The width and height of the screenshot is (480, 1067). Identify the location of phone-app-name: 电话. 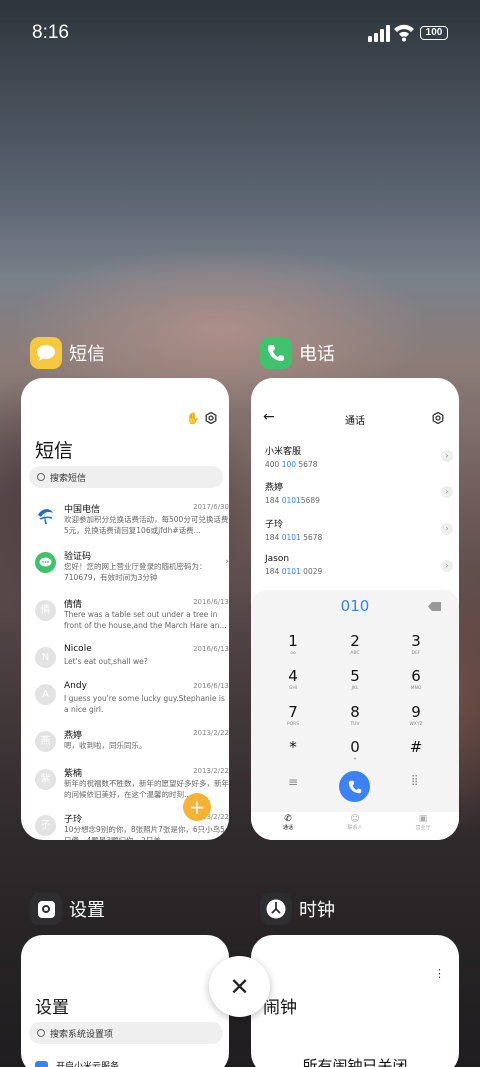
(317, 354).